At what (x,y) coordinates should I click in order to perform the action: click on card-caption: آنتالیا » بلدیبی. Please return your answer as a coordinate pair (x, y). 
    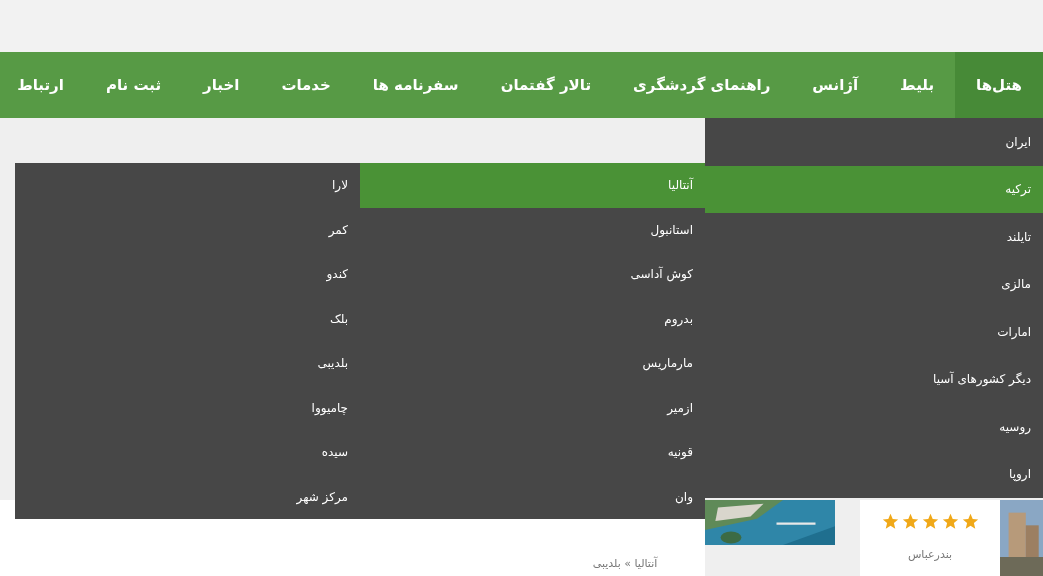
    Looking at the image, I should click on (625, 563).